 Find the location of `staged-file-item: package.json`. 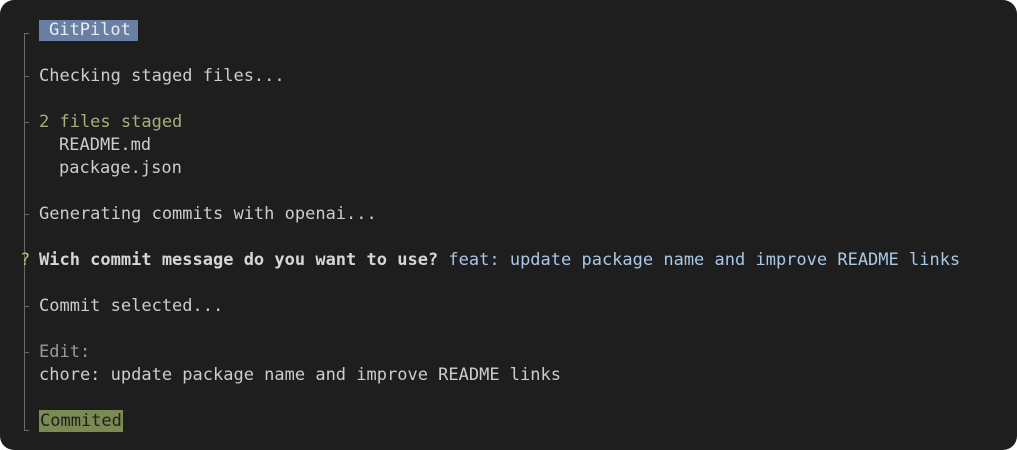

staged-file-item: package.json is located at coordinates (91, 168).